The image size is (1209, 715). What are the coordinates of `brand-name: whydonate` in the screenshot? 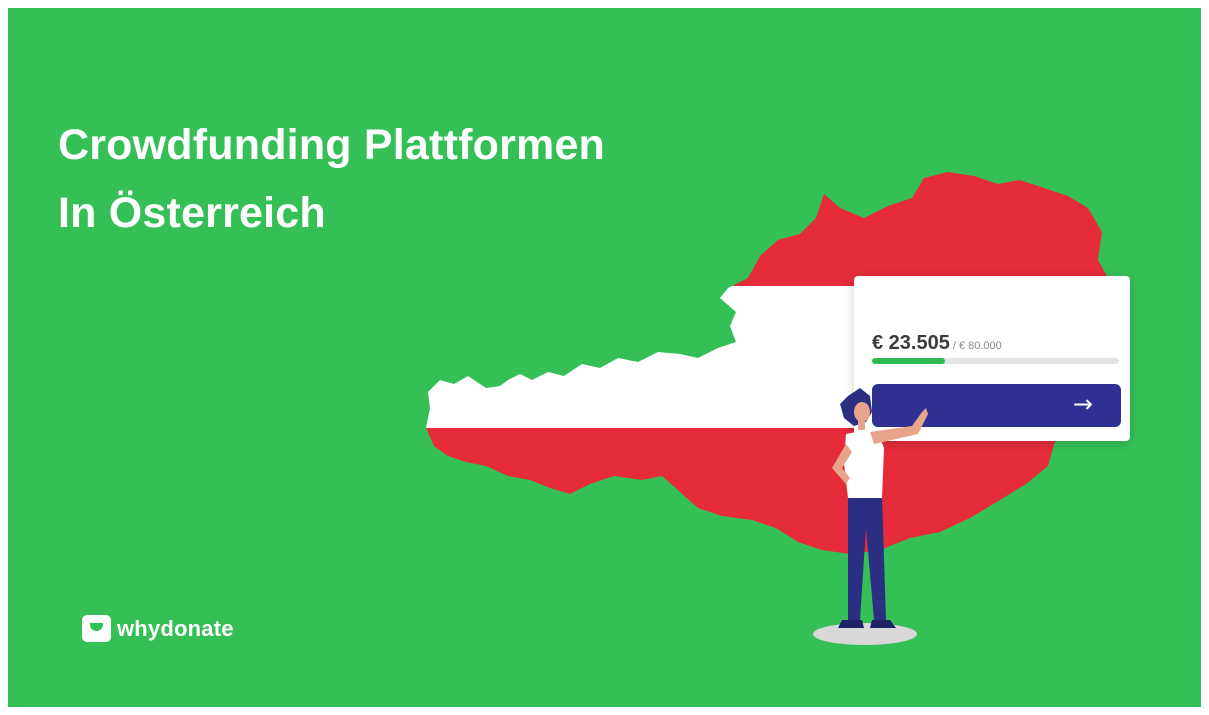 It's located at (175, 628).